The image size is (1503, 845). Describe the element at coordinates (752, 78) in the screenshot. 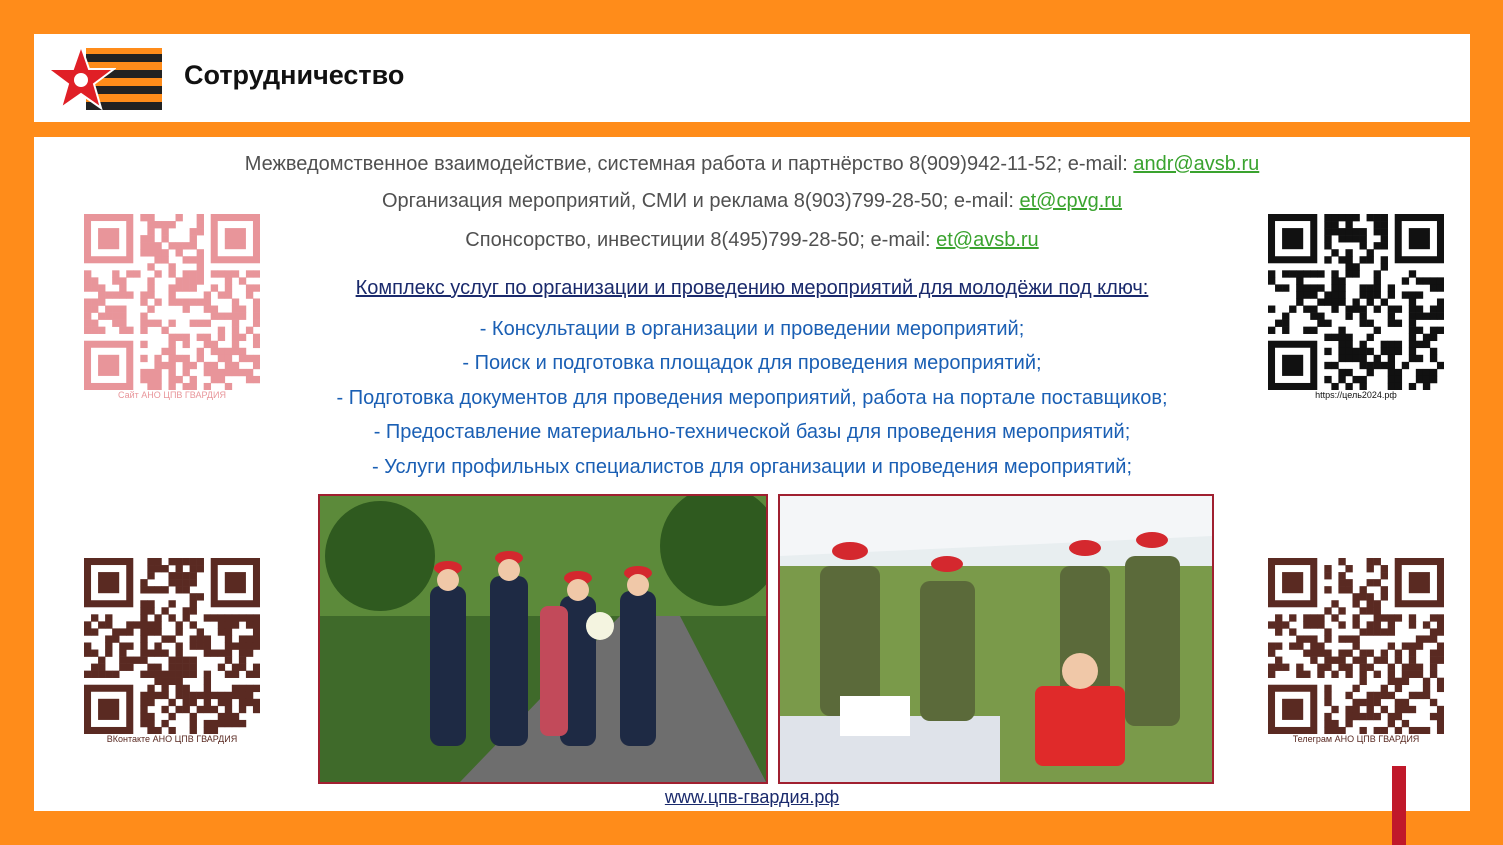

I see `header-bar: Сотрудничество` at that location.